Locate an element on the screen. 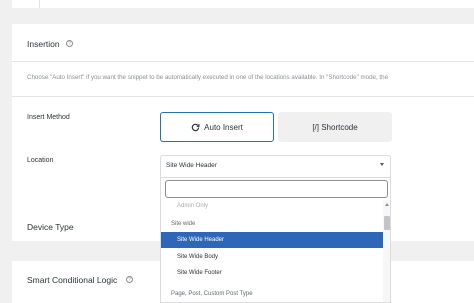 The width and height of the screenshot is (474, 303). option-admin-only: Admin Only is located at coordinates (272, 206).